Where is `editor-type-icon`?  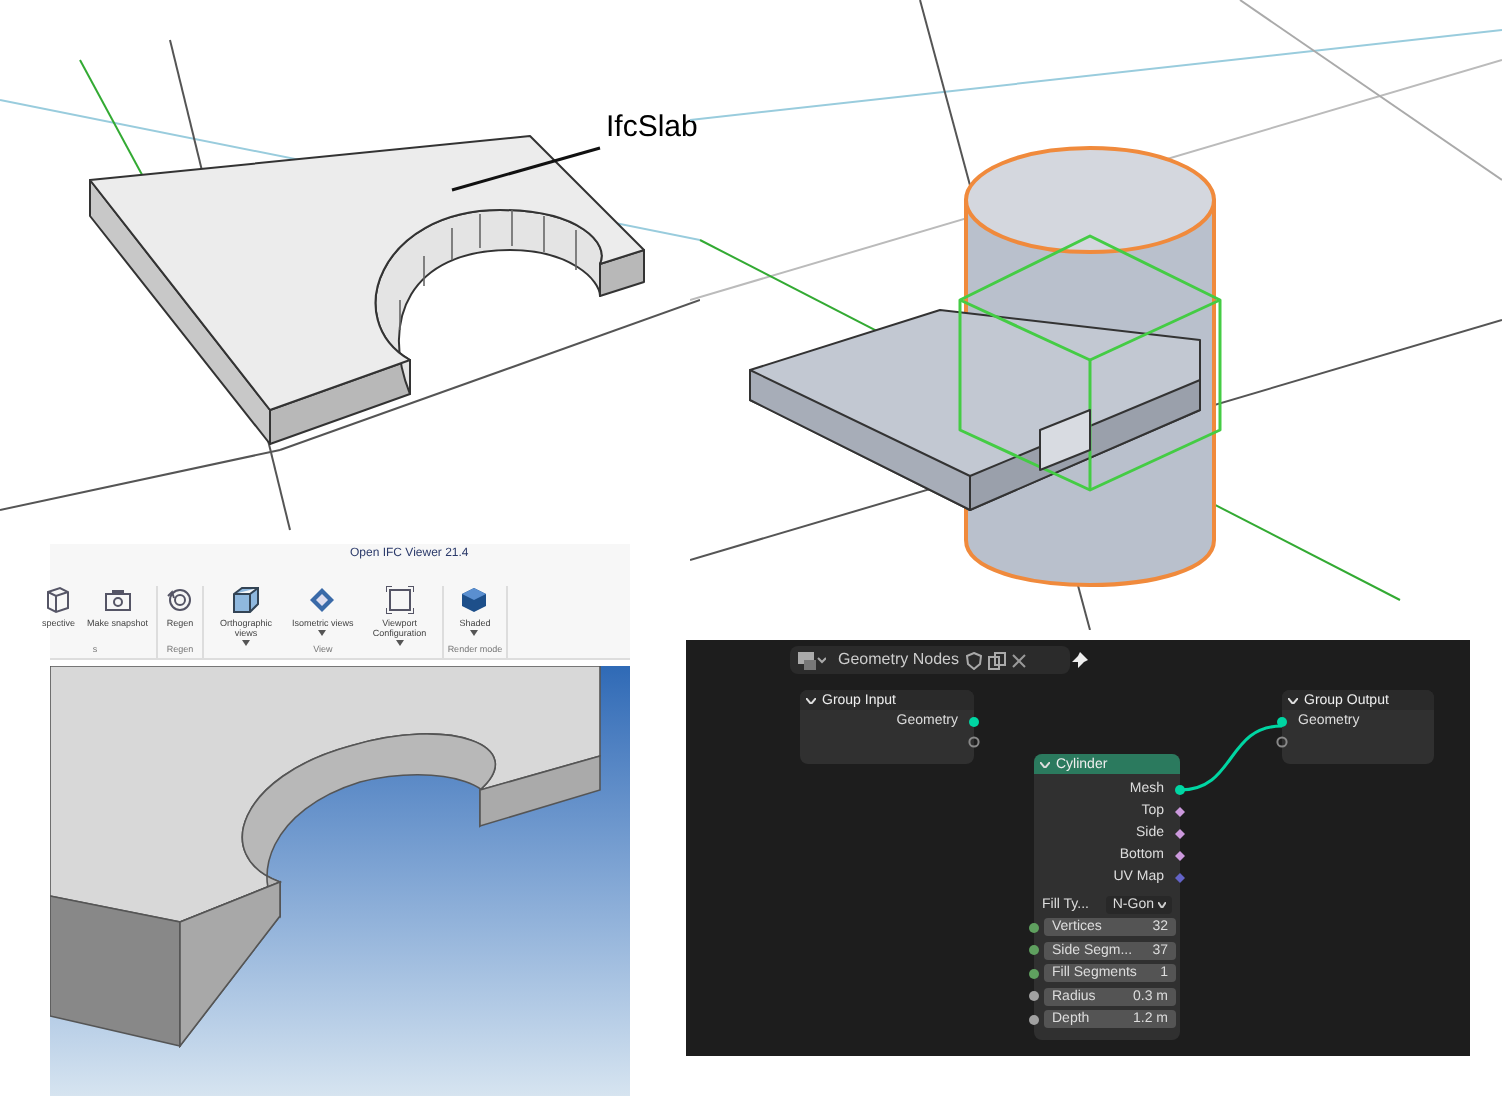 editor-type-icon is located at coordinates (812, 660).